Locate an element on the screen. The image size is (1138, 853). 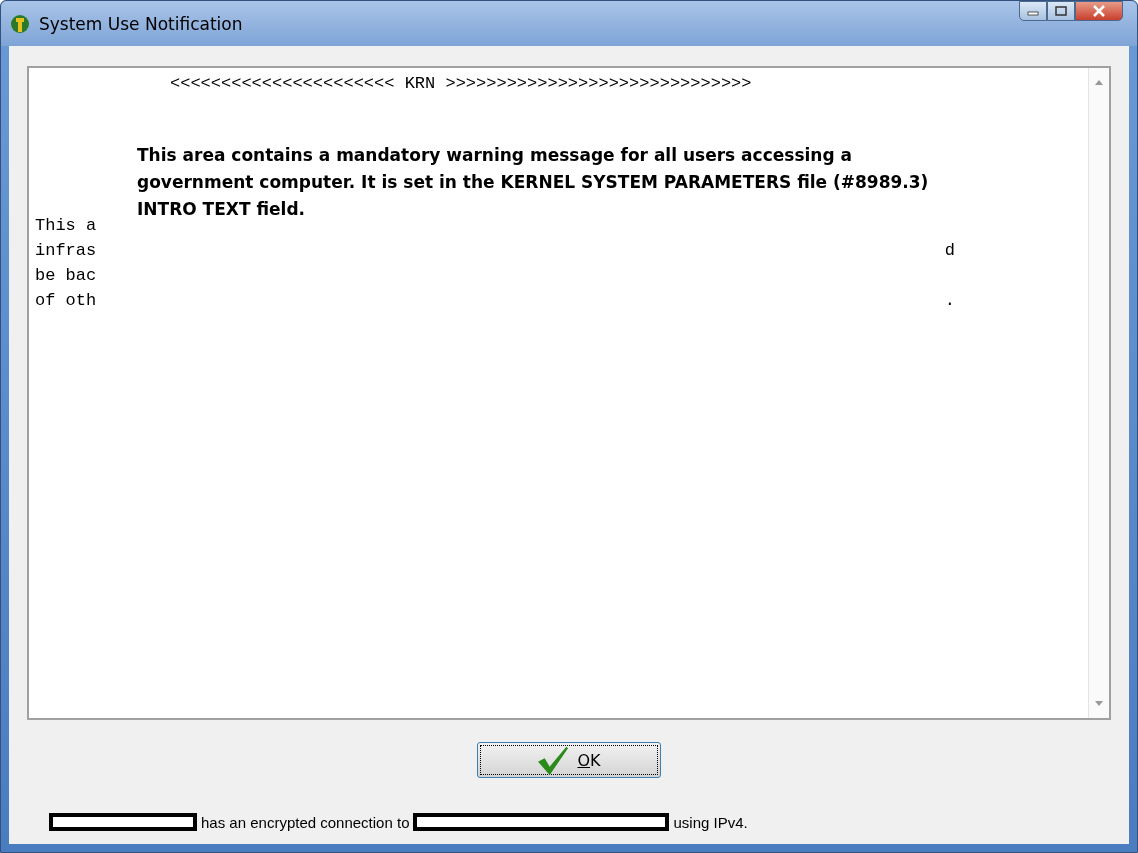
minimize-button is located at coordinates (1033, 11).